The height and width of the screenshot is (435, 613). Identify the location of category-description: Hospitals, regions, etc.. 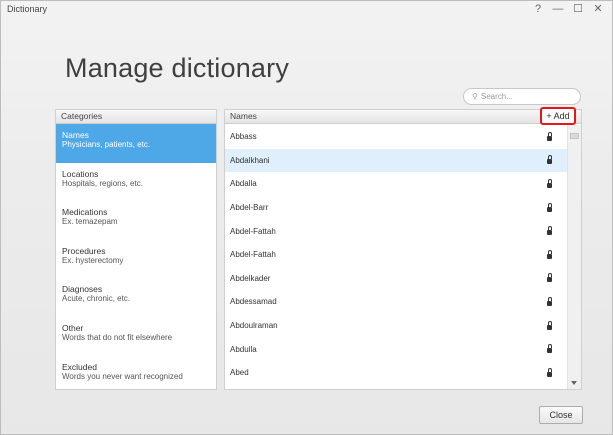
(102, 183).